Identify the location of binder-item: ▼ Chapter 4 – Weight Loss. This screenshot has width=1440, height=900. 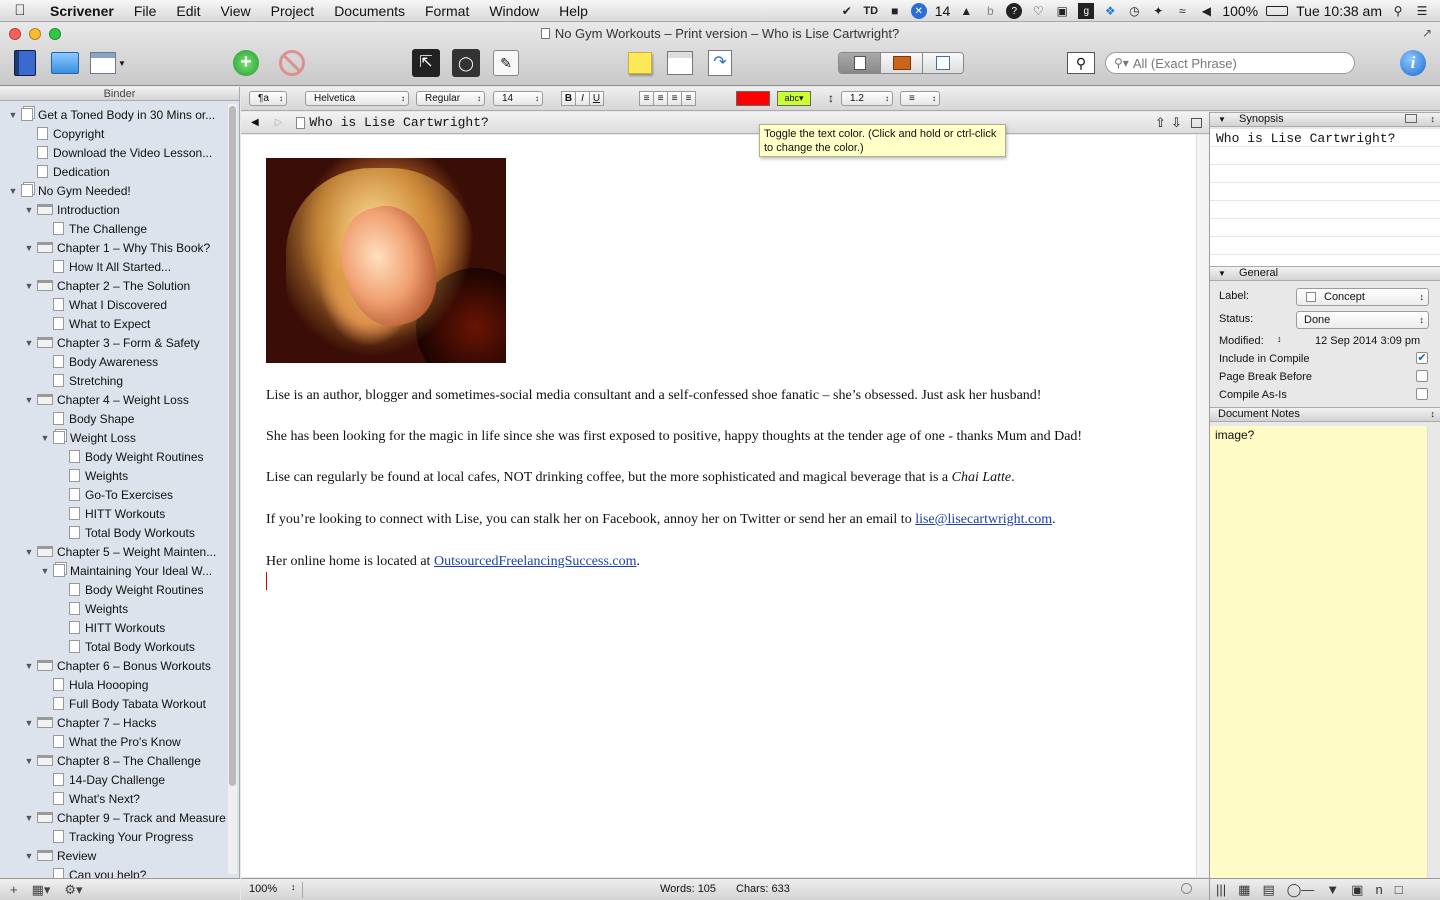
(113, 399).